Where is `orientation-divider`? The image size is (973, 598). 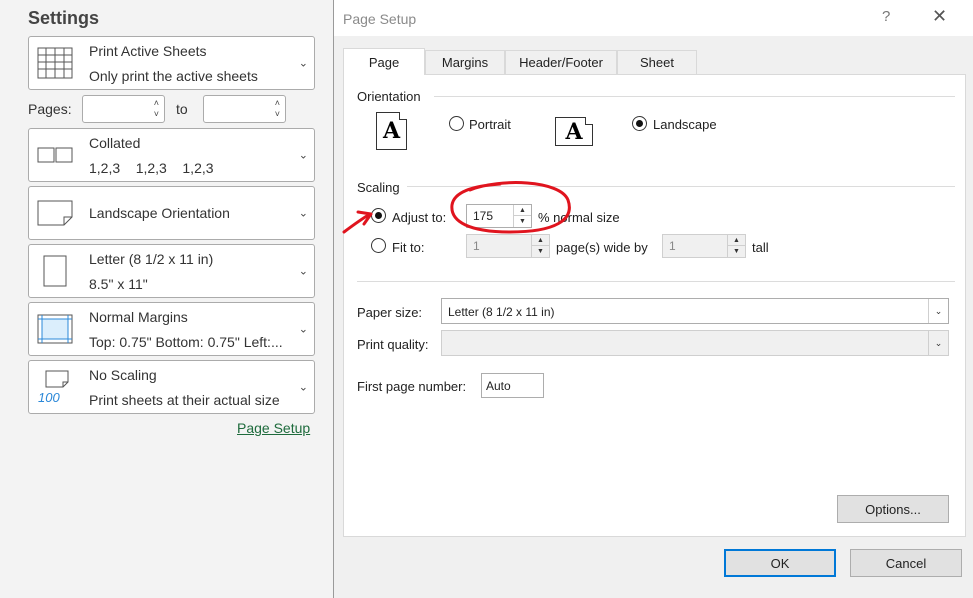 orientation-divider is located at coordinates (694, 96).